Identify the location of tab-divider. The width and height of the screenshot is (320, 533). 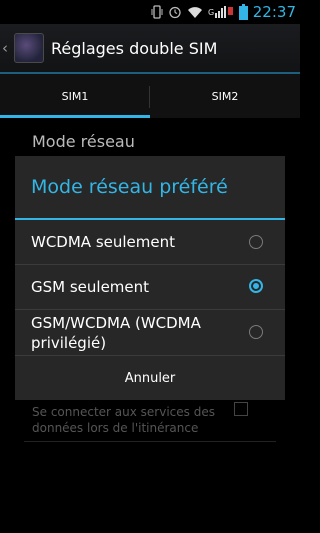
(149, 97).